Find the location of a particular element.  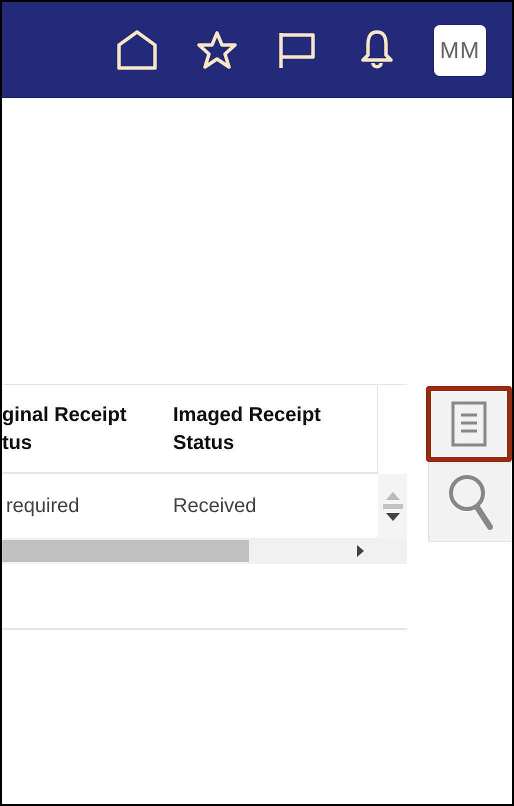

vertical-scrollbar is located at coordinates (392, 506).